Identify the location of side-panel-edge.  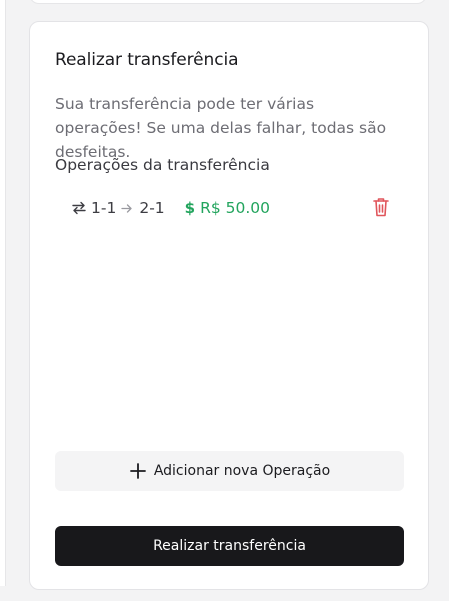
(3, 293).